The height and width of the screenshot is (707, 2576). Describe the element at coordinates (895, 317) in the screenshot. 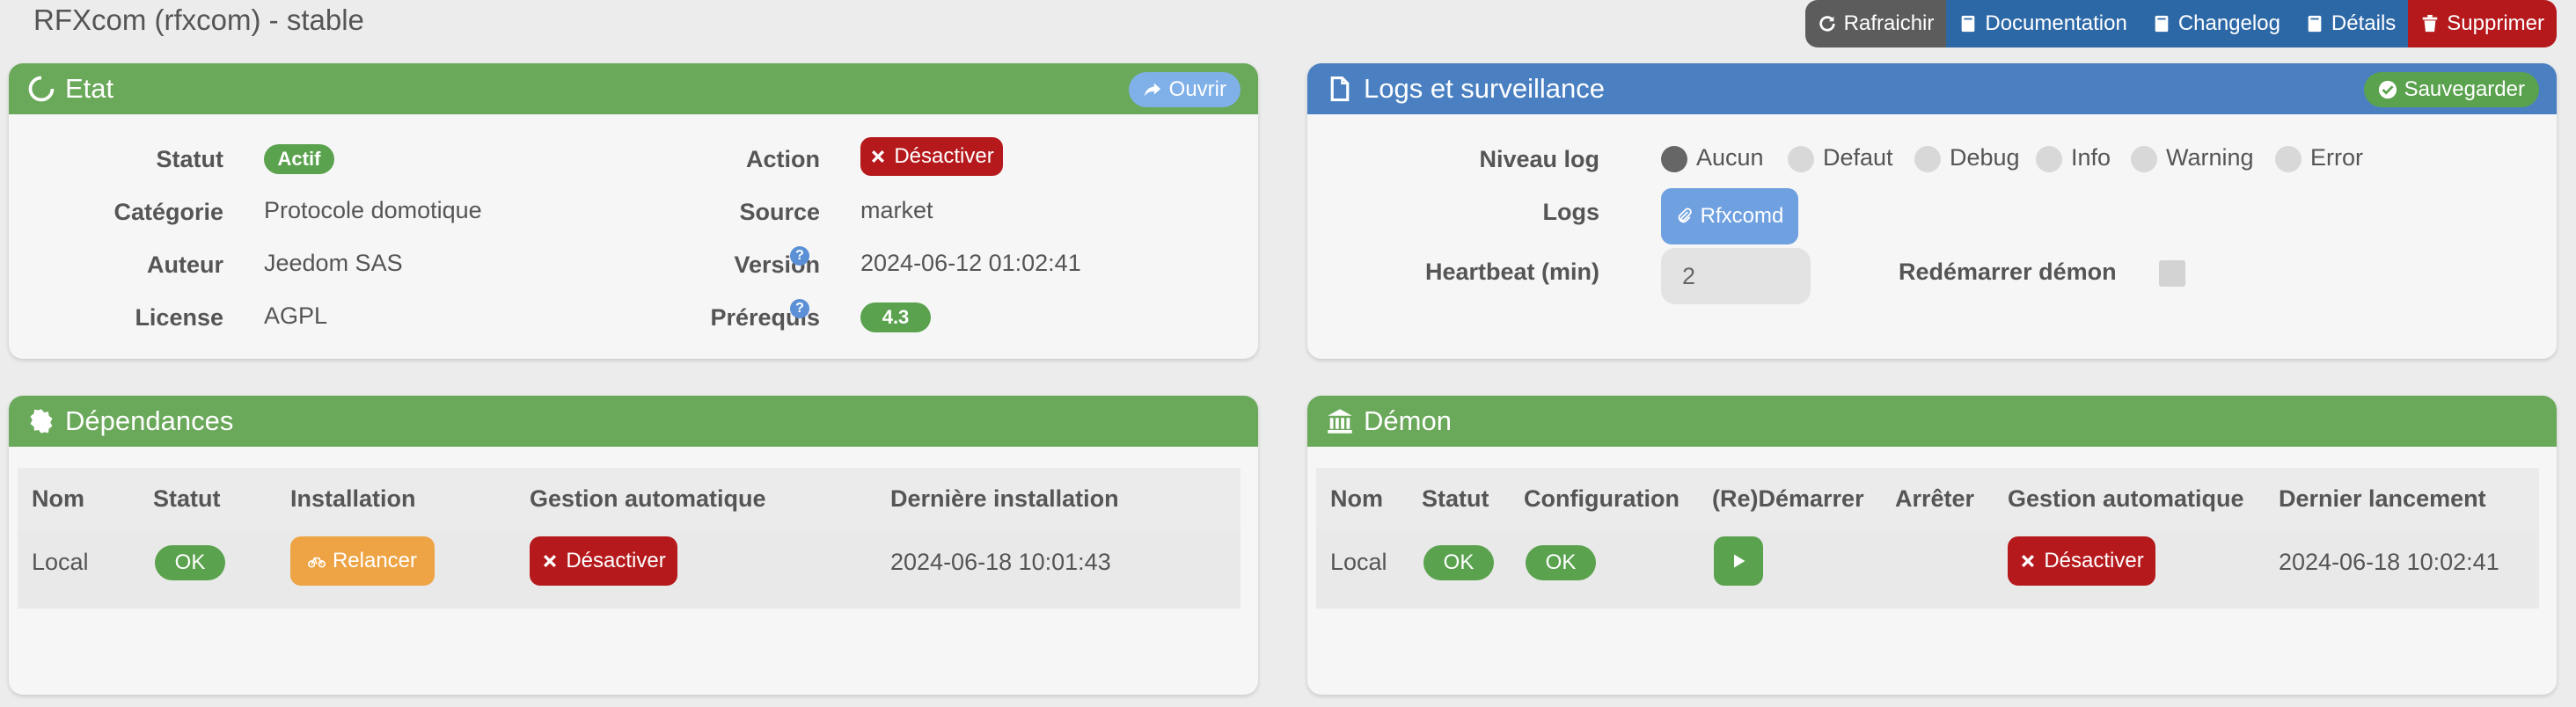

I see `prerequis-badge: 4.3` at that location.